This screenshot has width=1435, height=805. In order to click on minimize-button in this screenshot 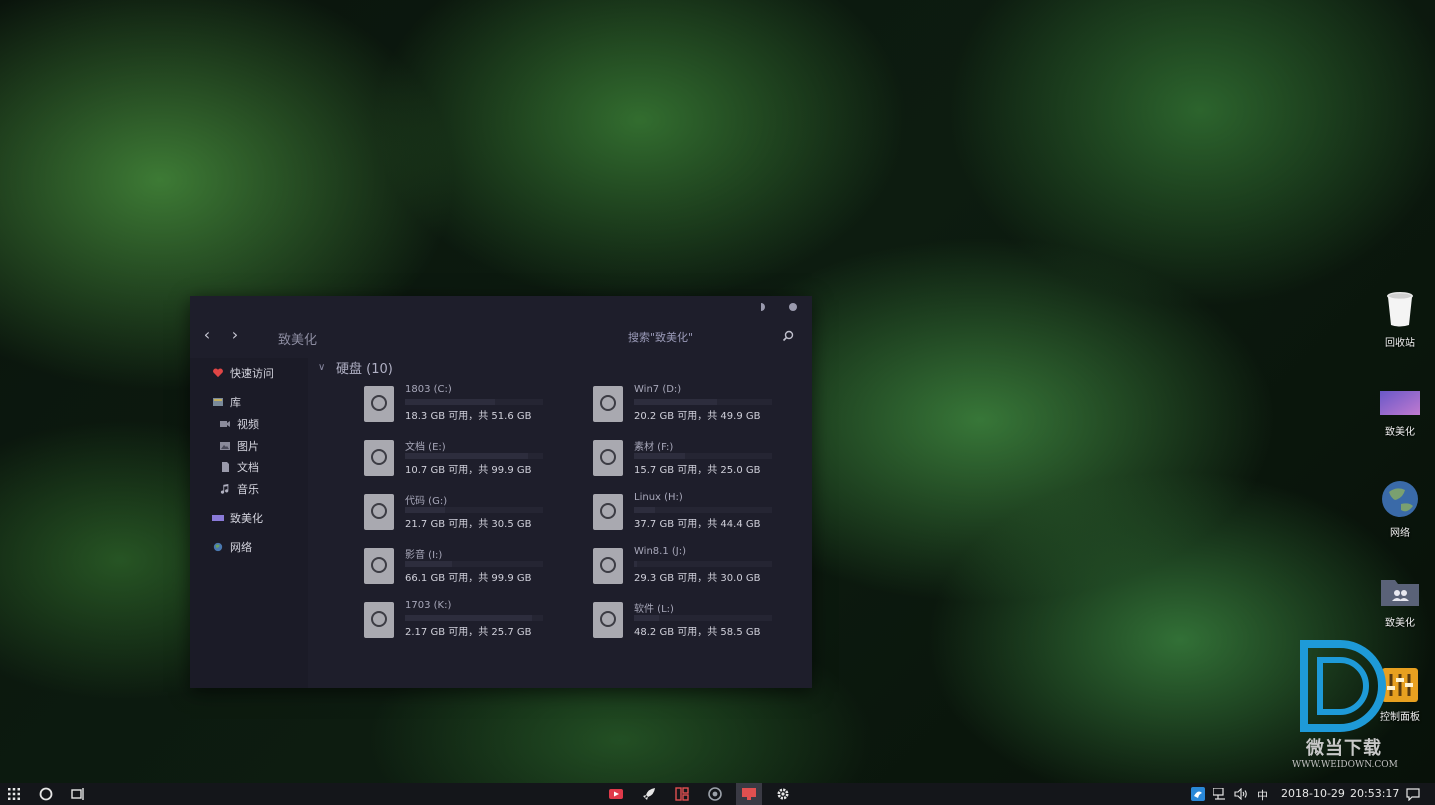, I will do `click(729, 307)`.